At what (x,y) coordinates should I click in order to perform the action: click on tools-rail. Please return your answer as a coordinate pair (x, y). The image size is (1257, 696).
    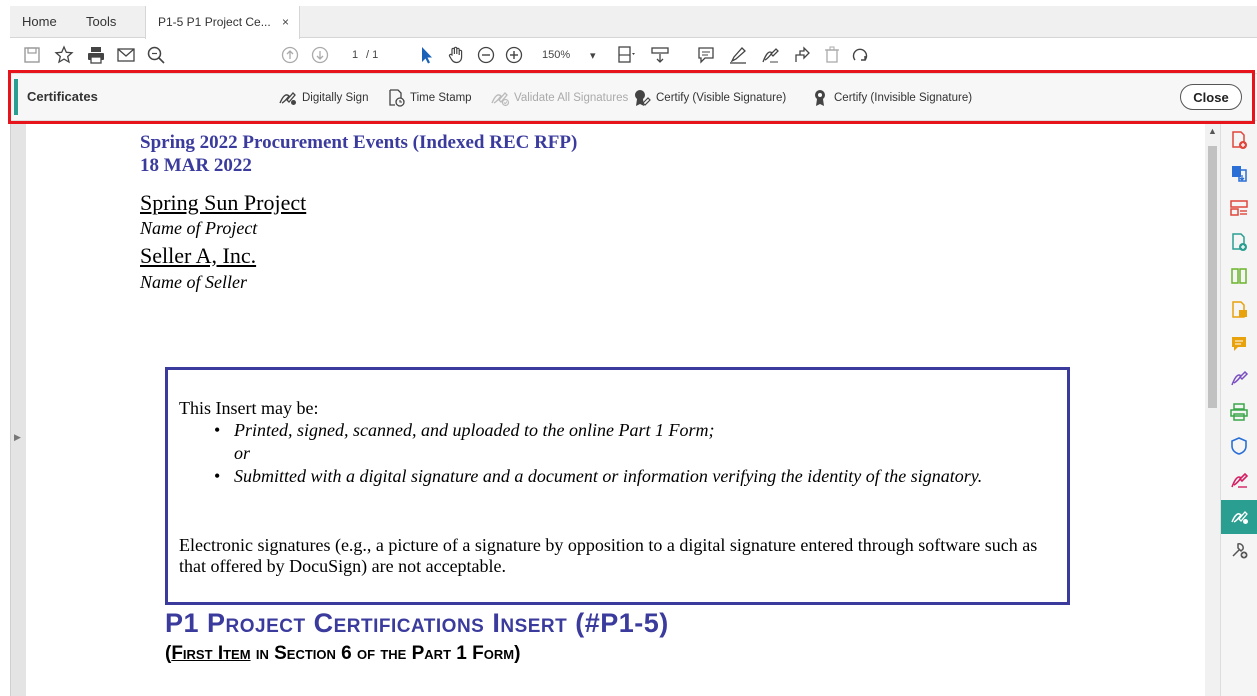
    Looking at the image, I should click on (1238, 410).